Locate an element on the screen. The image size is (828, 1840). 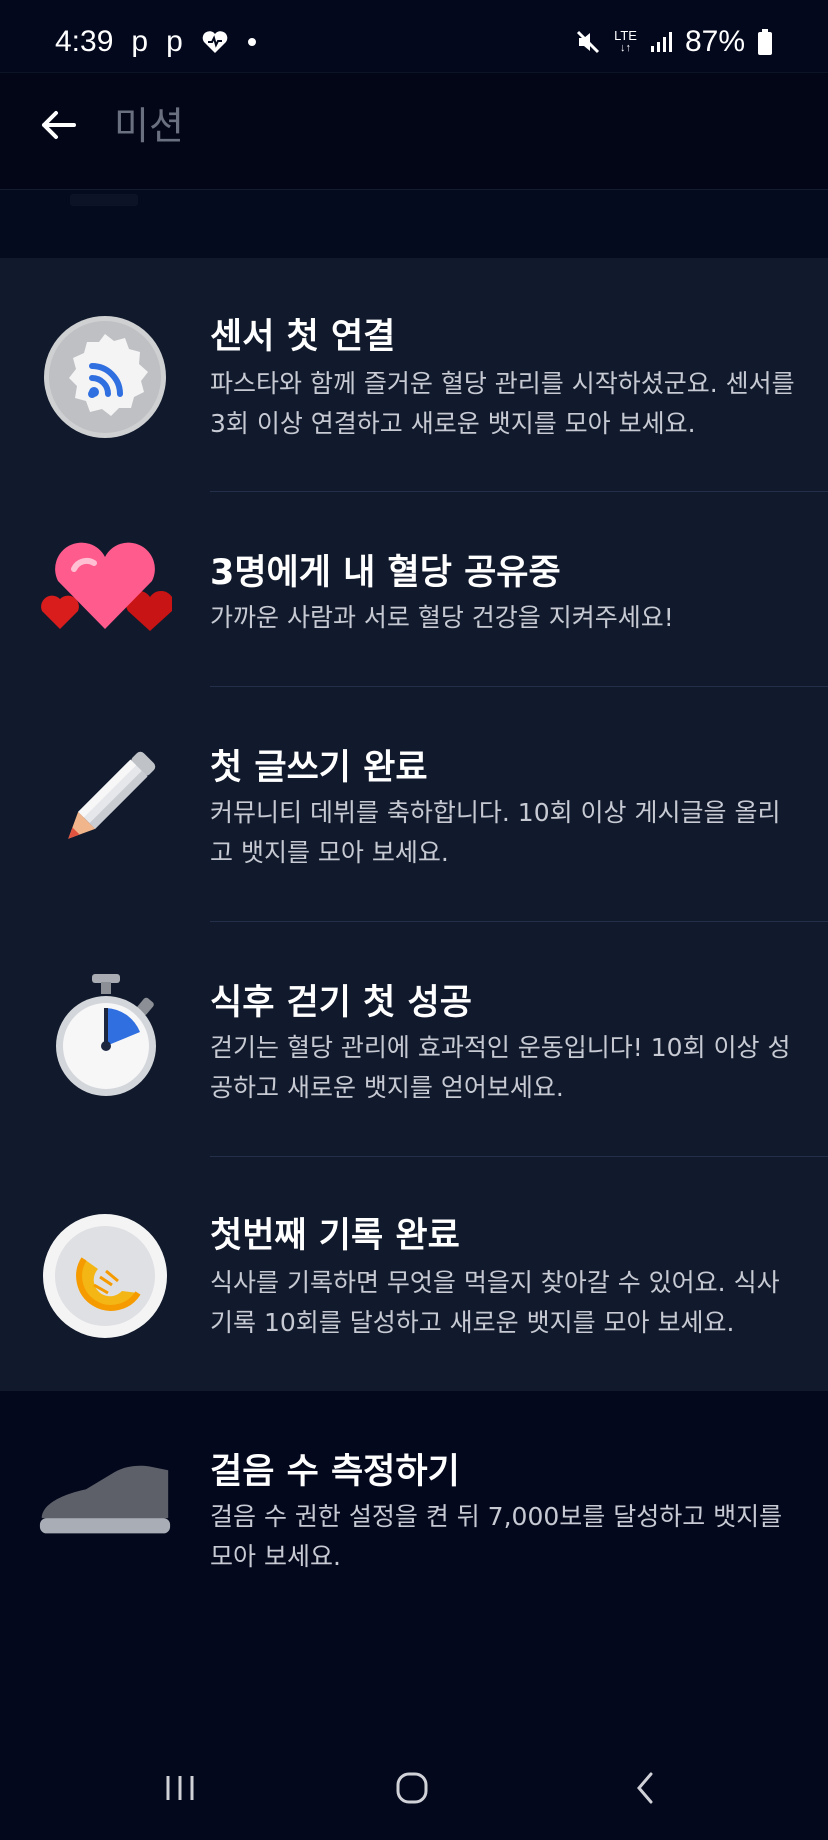
mission-title: 첫 글쓰기 완료 is located at coordinates (319, 768).